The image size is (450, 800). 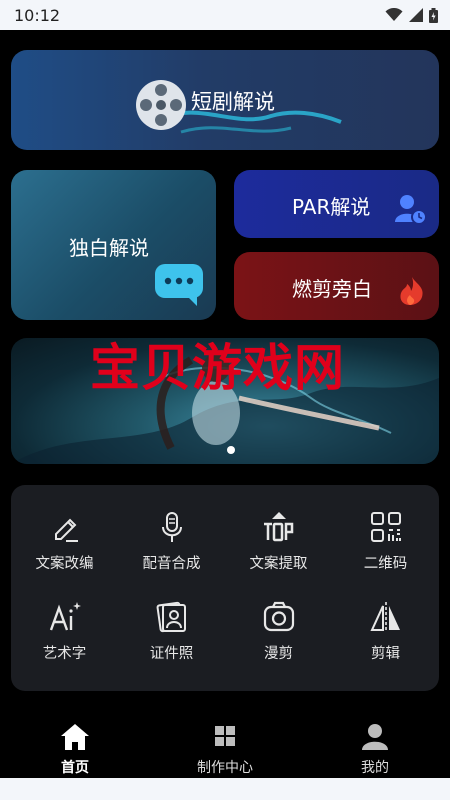 I want to click on mirror-icon, so click(x=384, y=617).